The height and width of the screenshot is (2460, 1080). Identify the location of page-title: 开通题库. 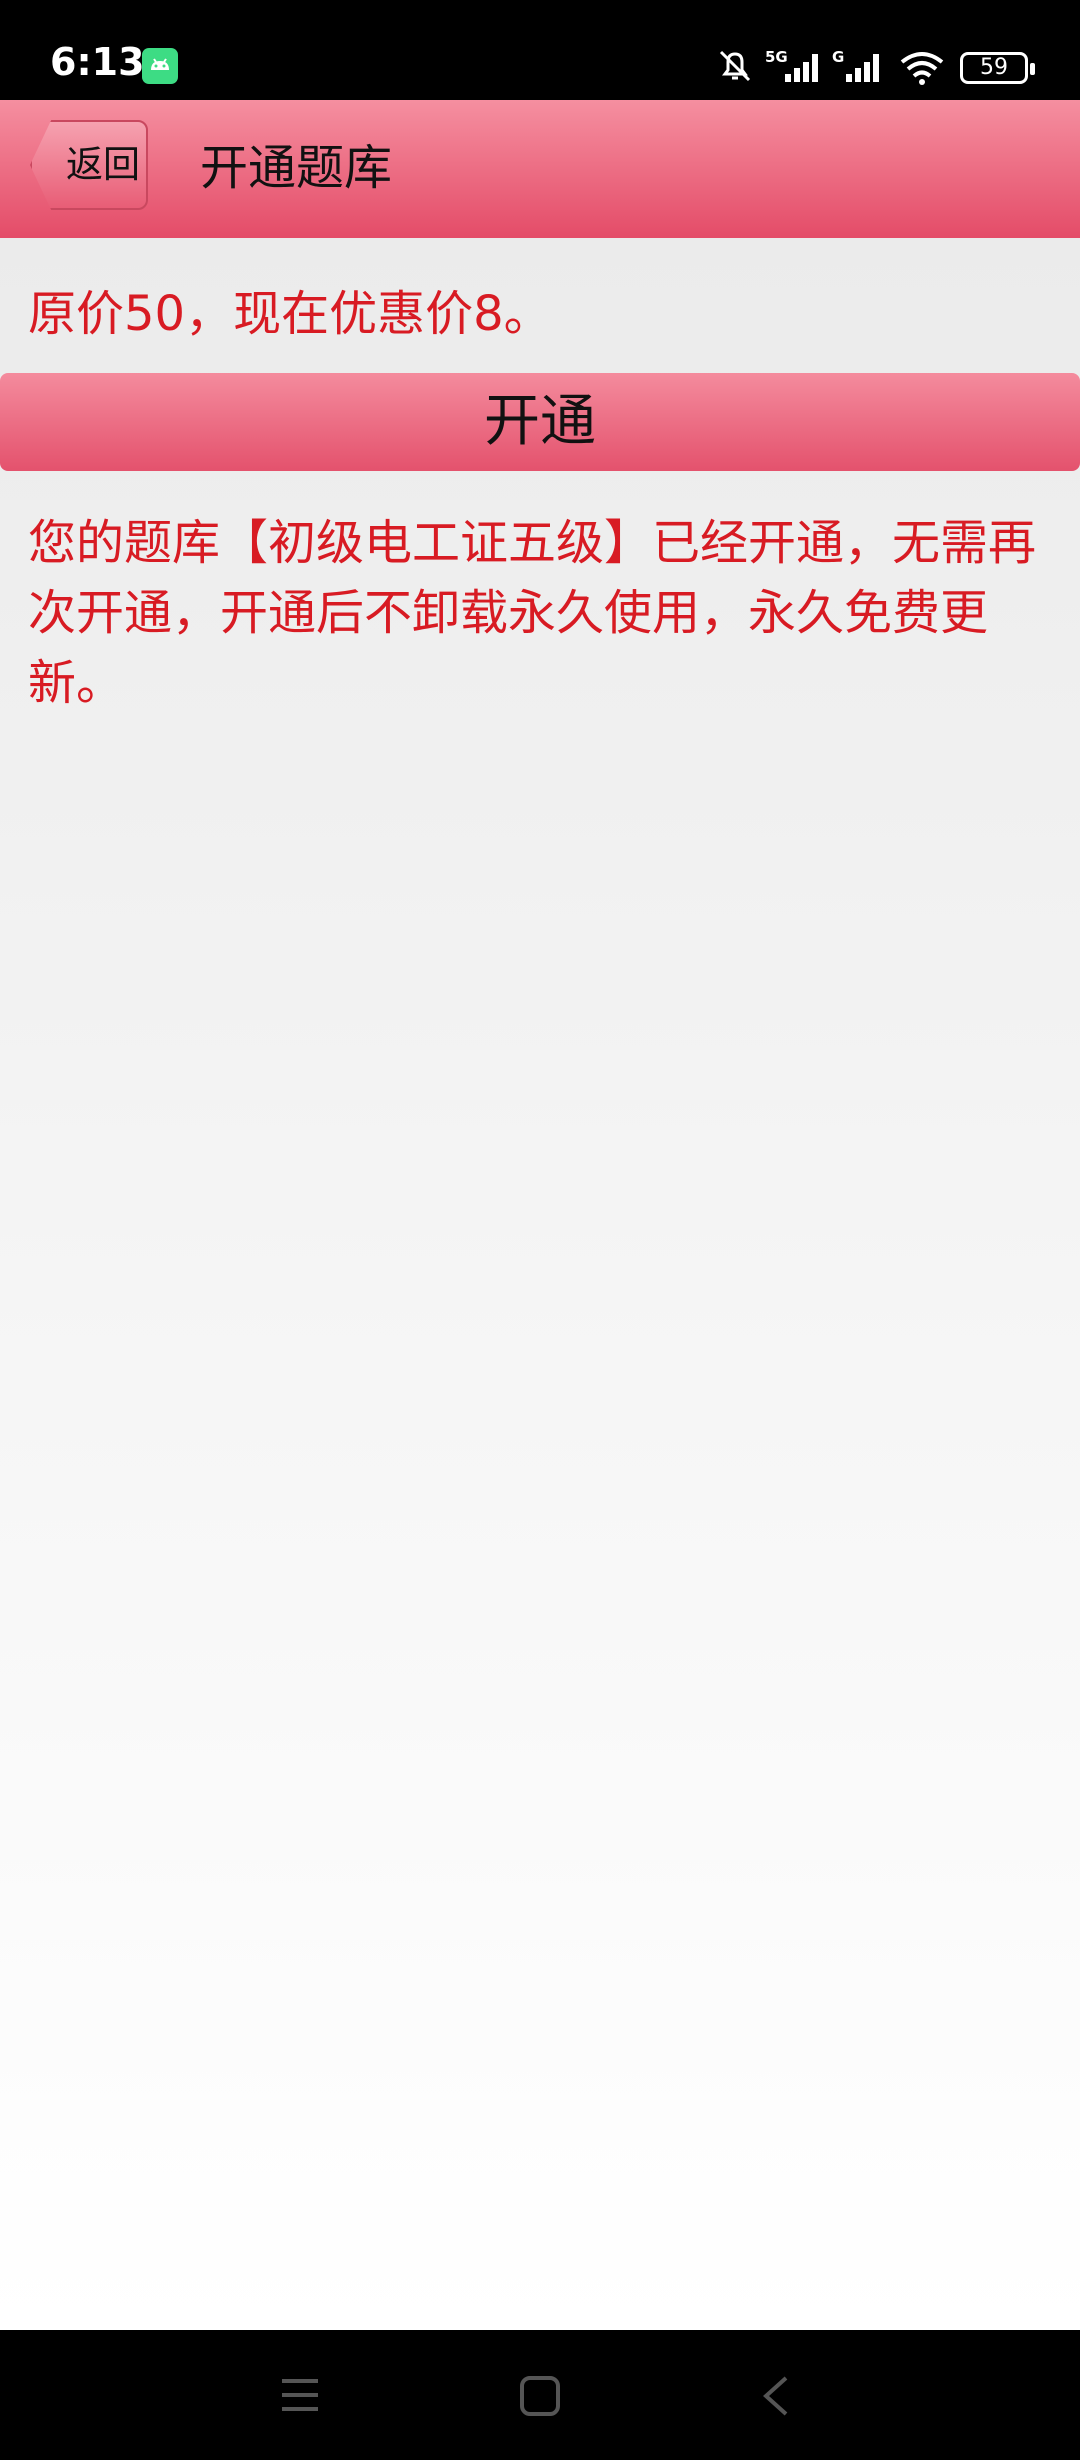
(296, 168).